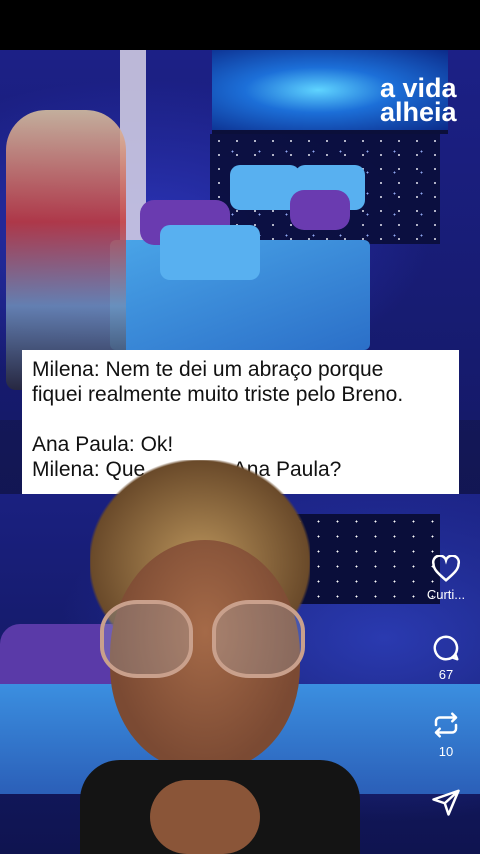  I want to click on repost-arrows-icon, so click(446, 725).